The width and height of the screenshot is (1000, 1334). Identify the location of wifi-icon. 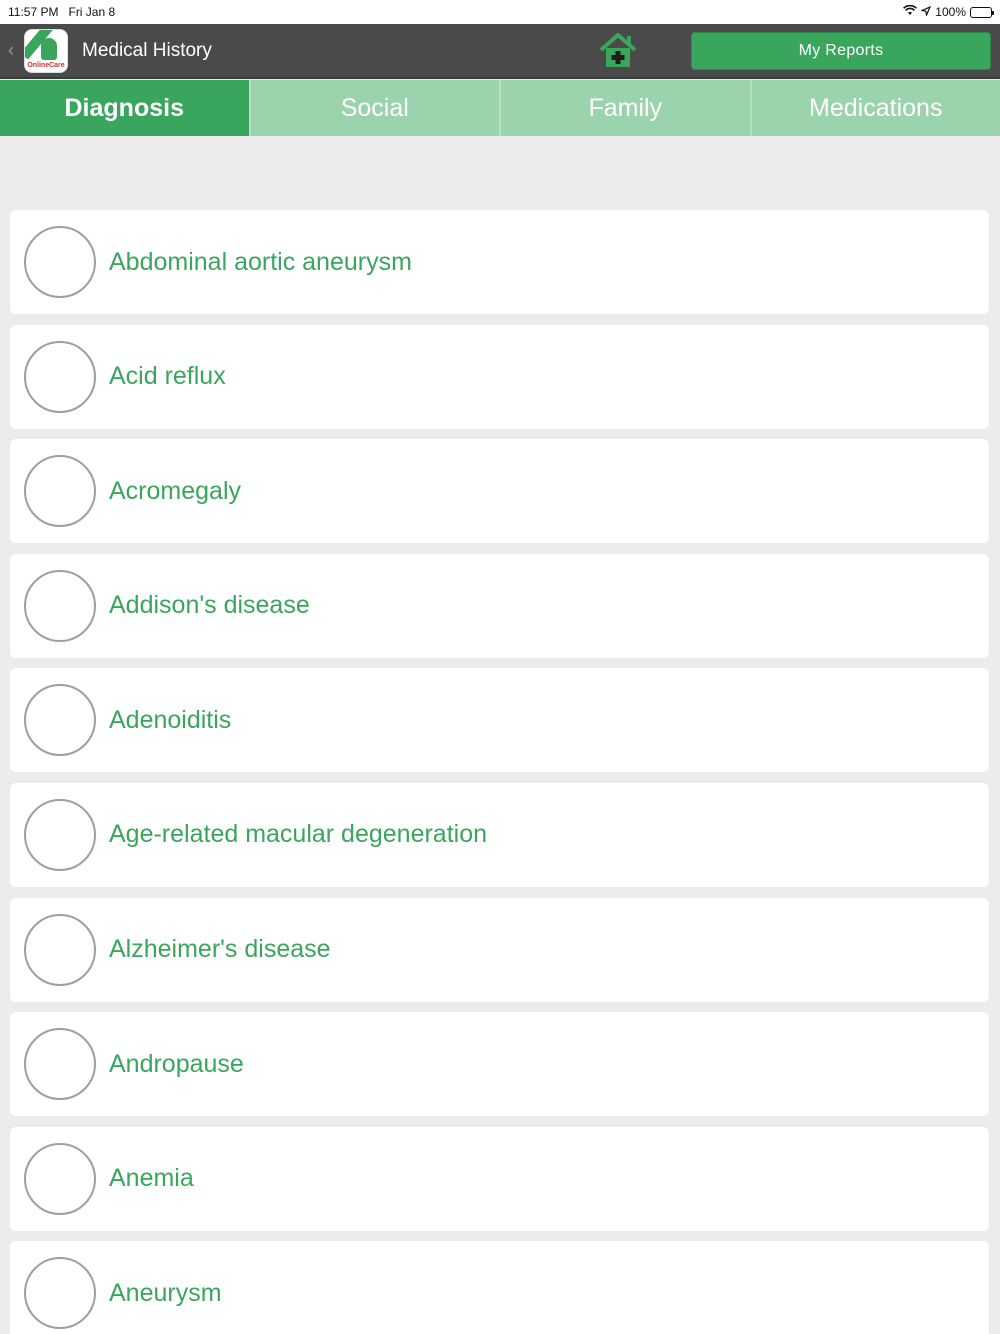
(910, 11).